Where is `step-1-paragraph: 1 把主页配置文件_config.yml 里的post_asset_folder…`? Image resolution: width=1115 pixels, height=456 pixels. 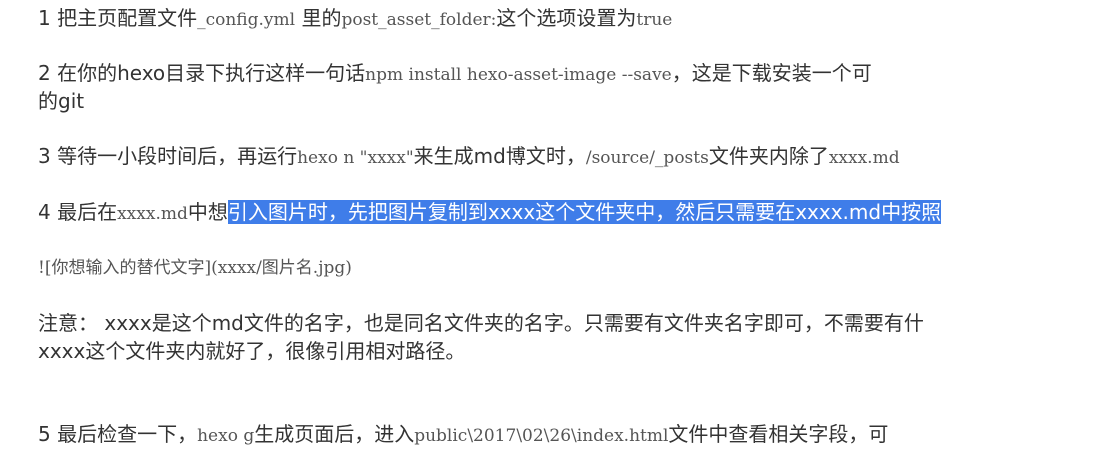
step-1-paragraph: 1 把主页配置文件_config.yml 里的post_asset_folder… is located at coordinates (355, 19).